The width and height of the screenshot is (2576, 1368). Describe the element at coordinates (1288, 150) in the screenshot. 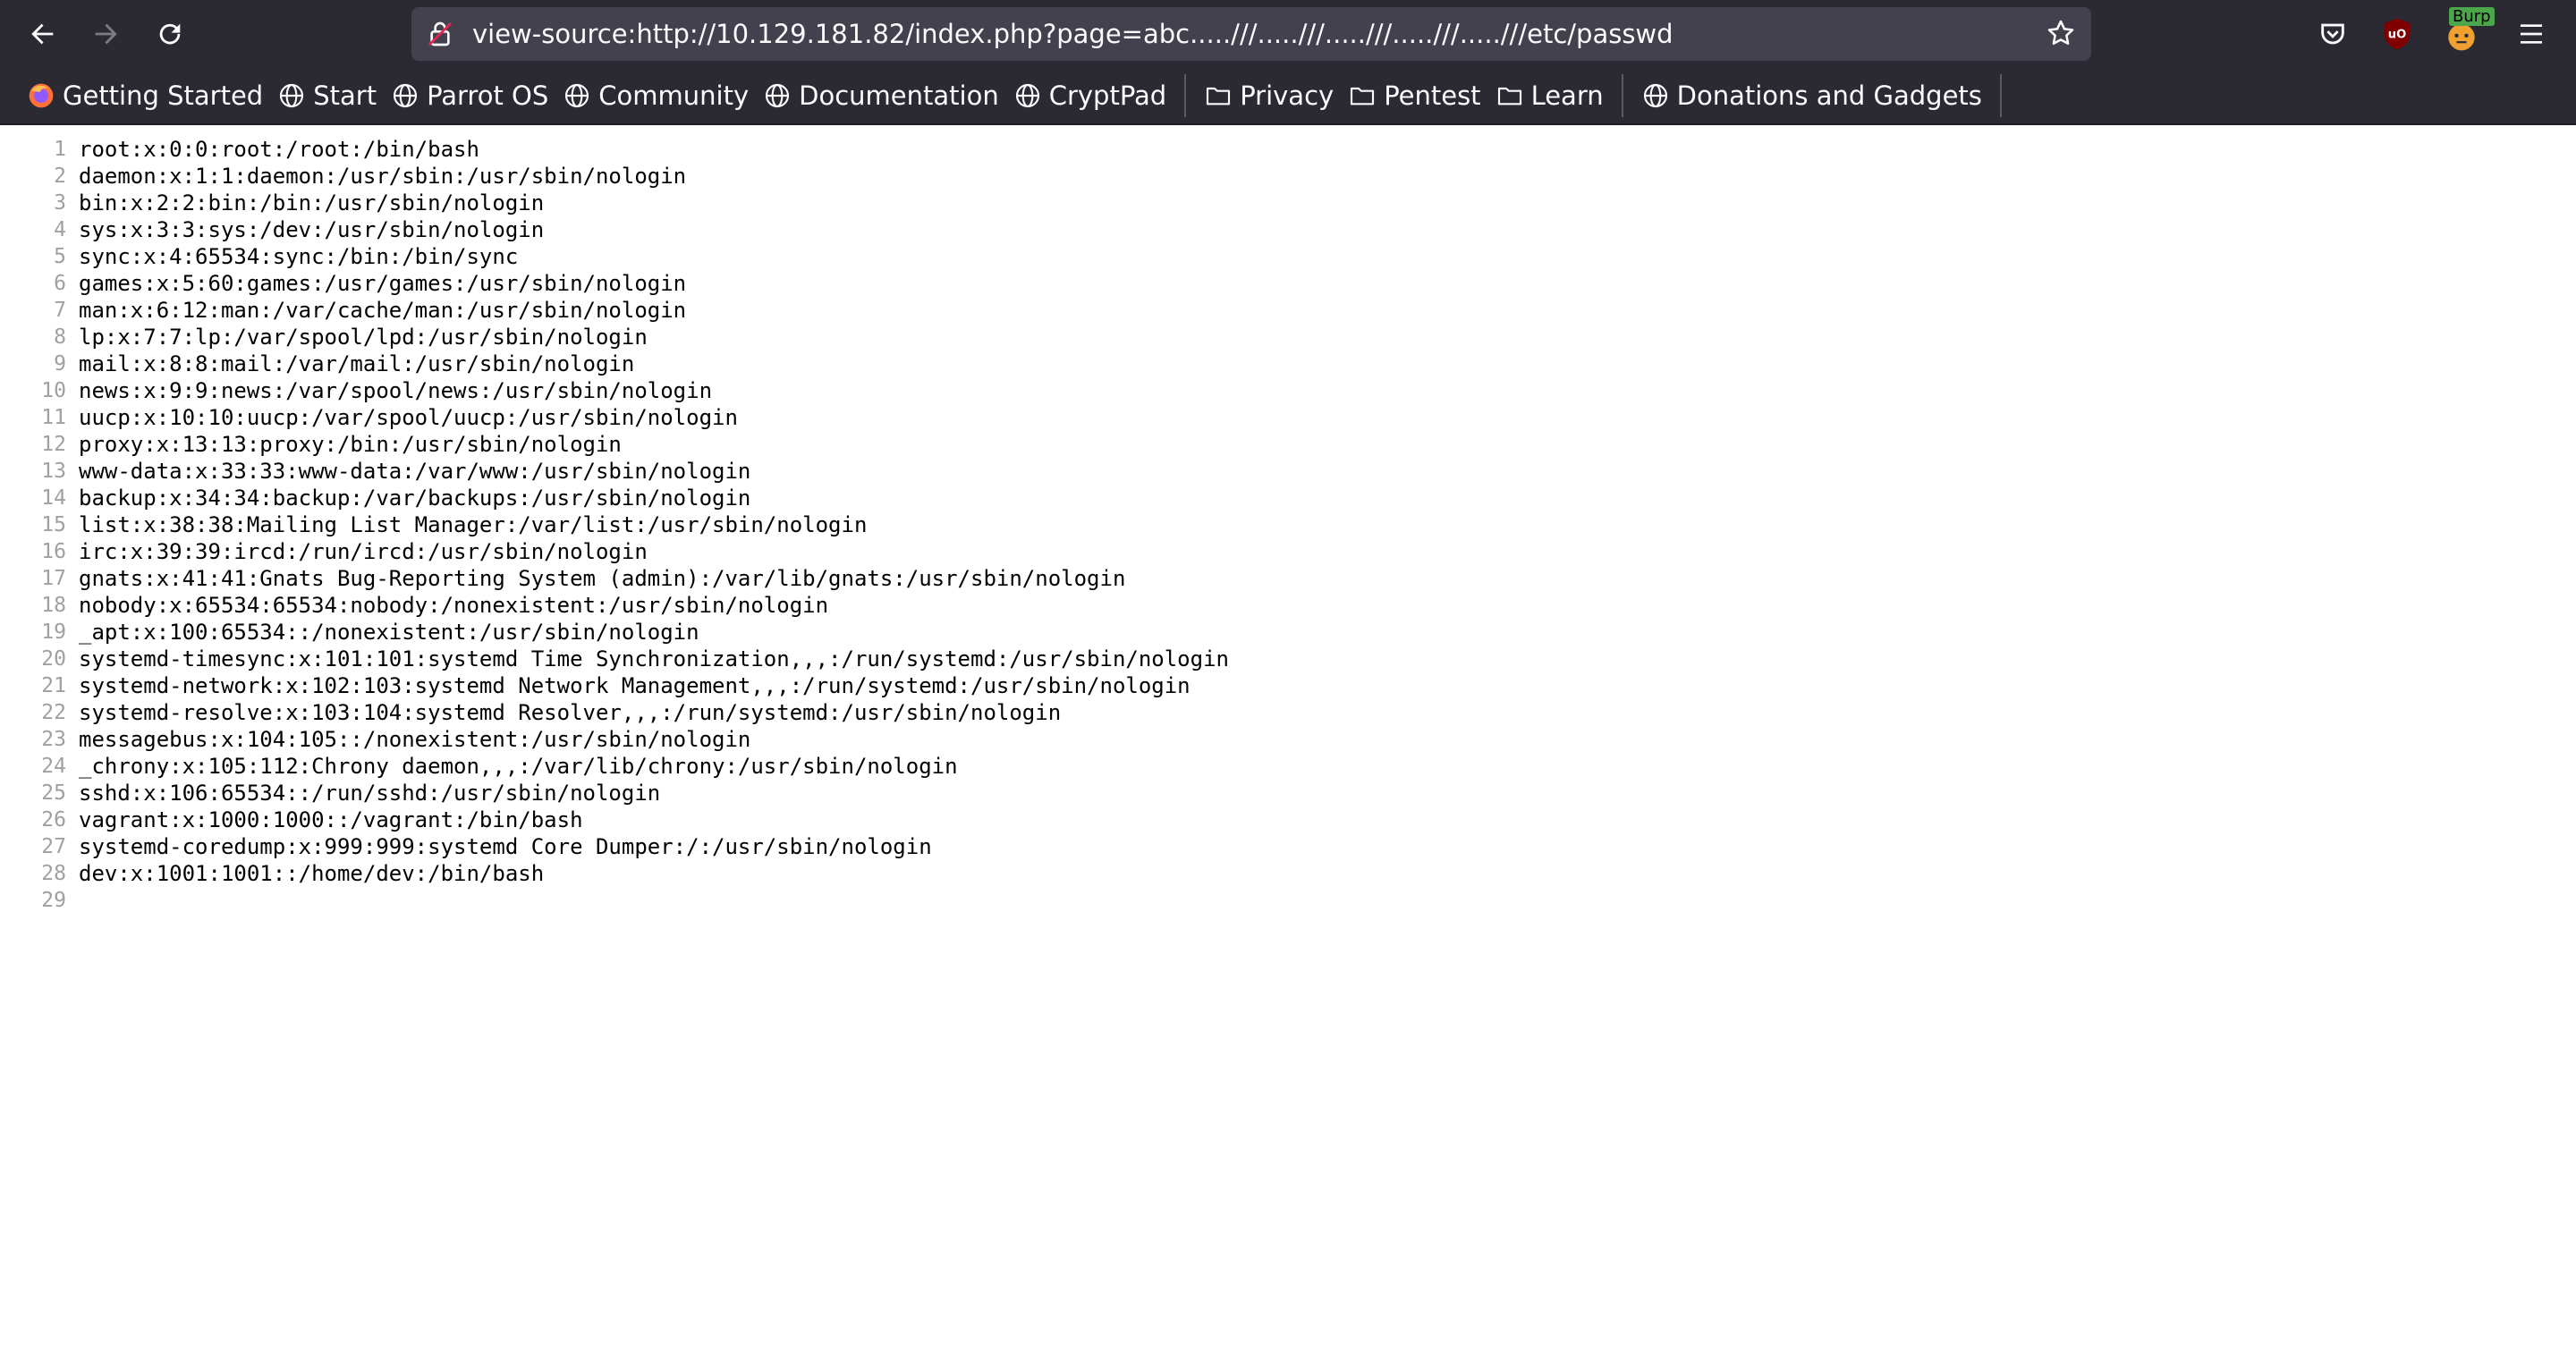

I see `source-line: 1 root:x:0:0:root:/root:/bin/bash` at that location.